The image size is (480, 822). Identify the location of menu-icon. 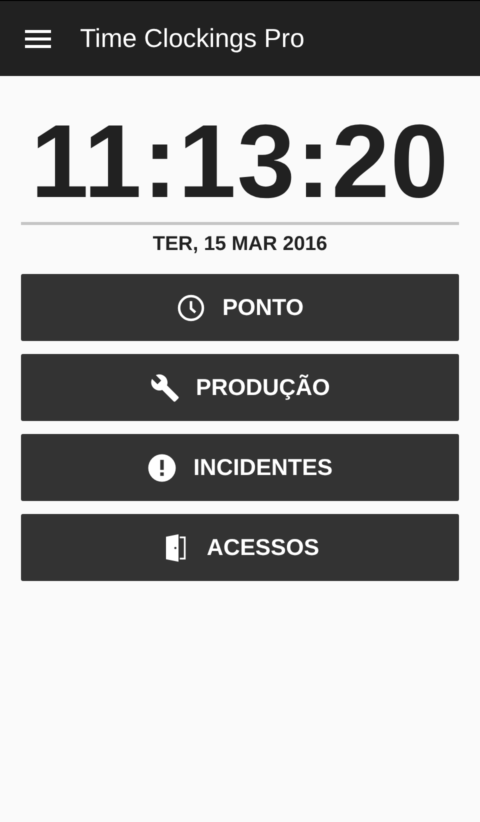
(38, 38).